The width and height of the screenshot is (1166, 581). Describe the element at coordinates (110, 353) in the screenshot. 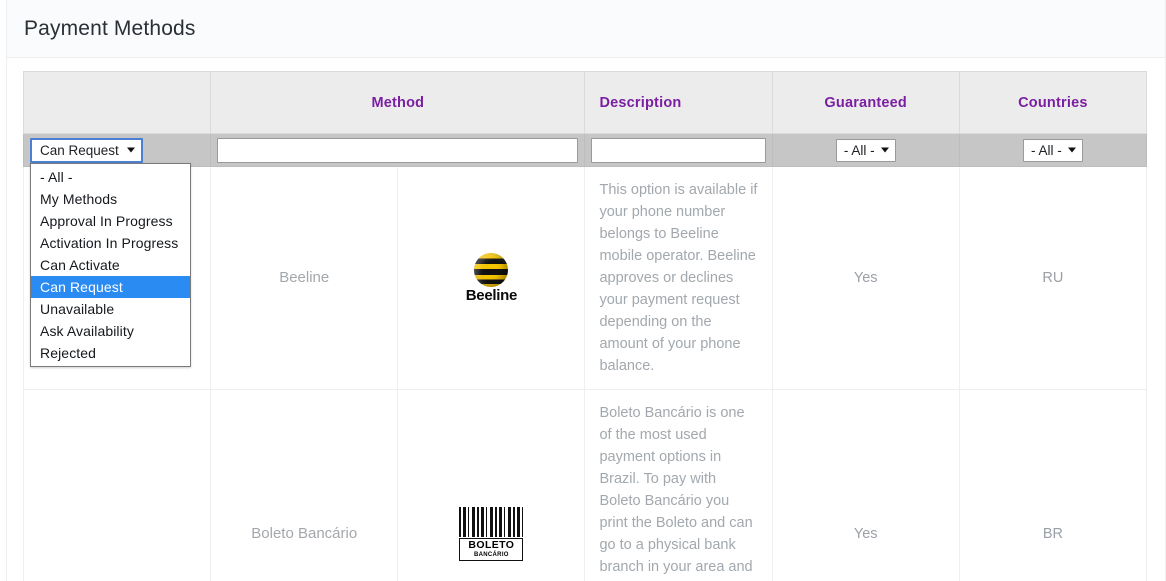

I see `dropdown-option: Rejected` at that location.